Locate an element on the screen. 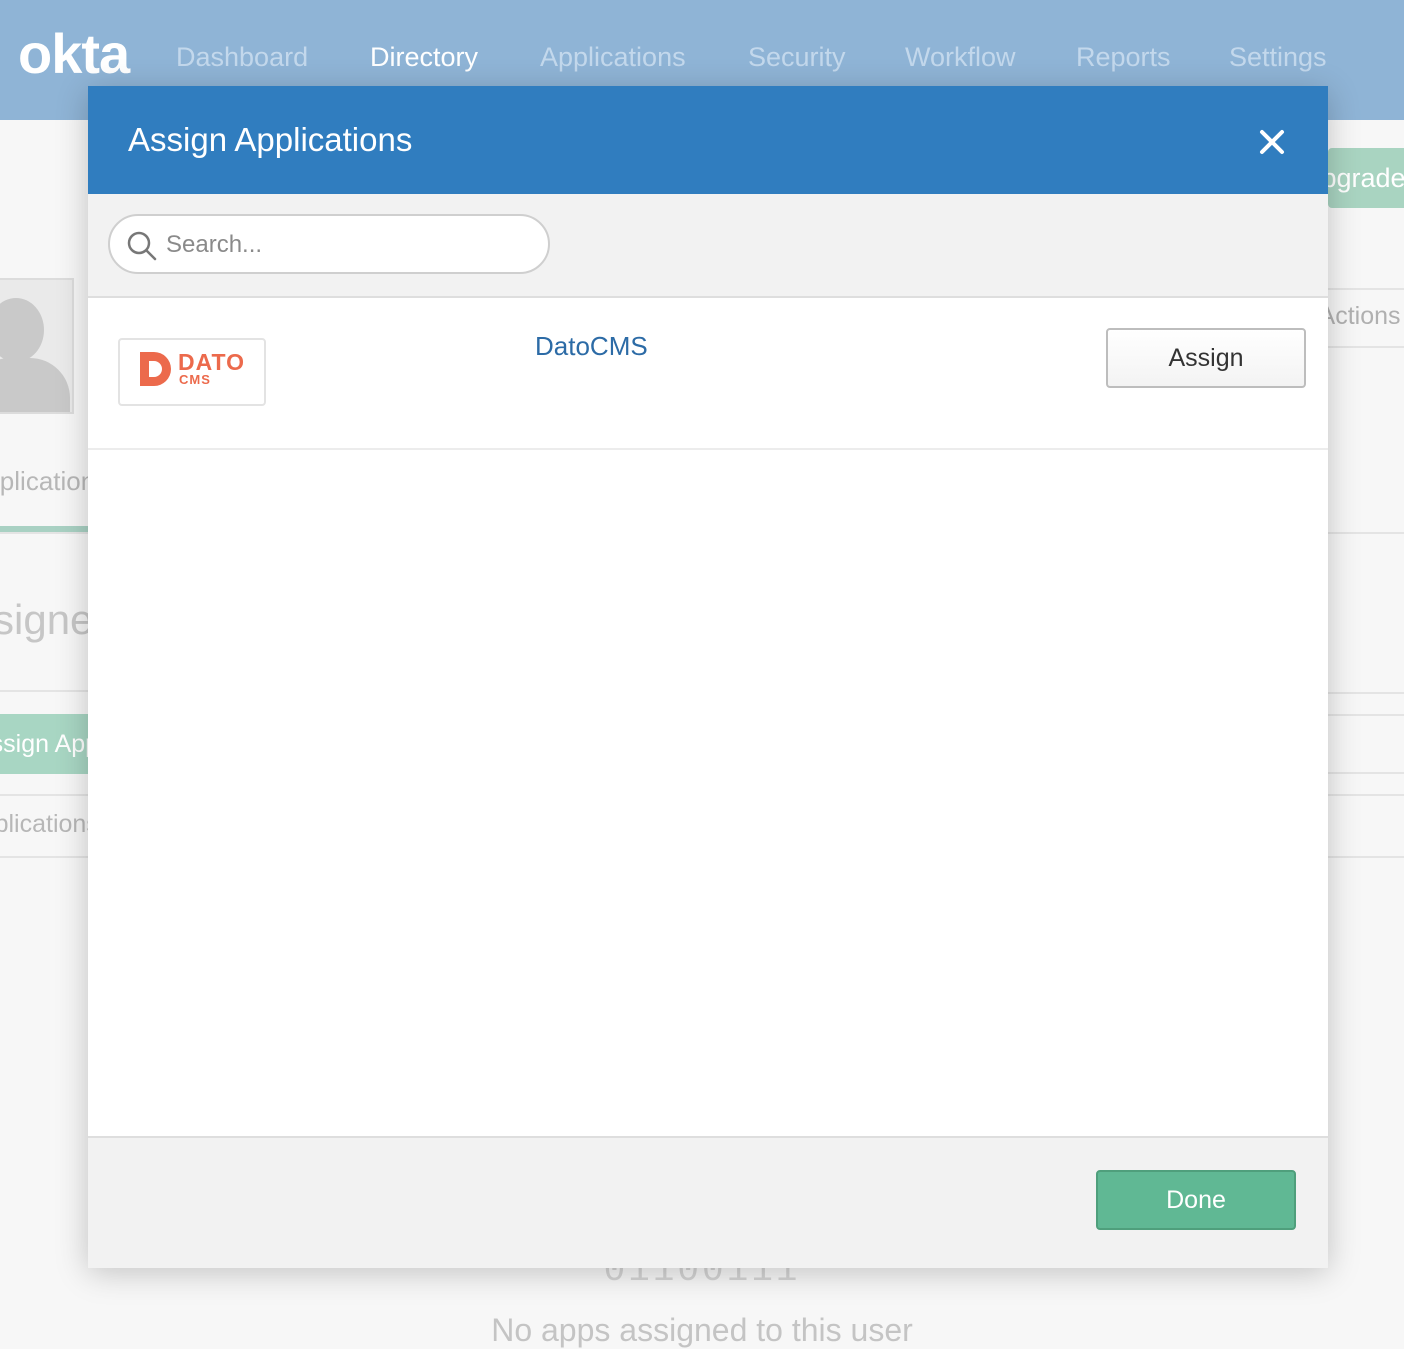 This screenshot has height=1349, width=1404. upgrade-button: Upgrade is located at coordinates (1366, 178).